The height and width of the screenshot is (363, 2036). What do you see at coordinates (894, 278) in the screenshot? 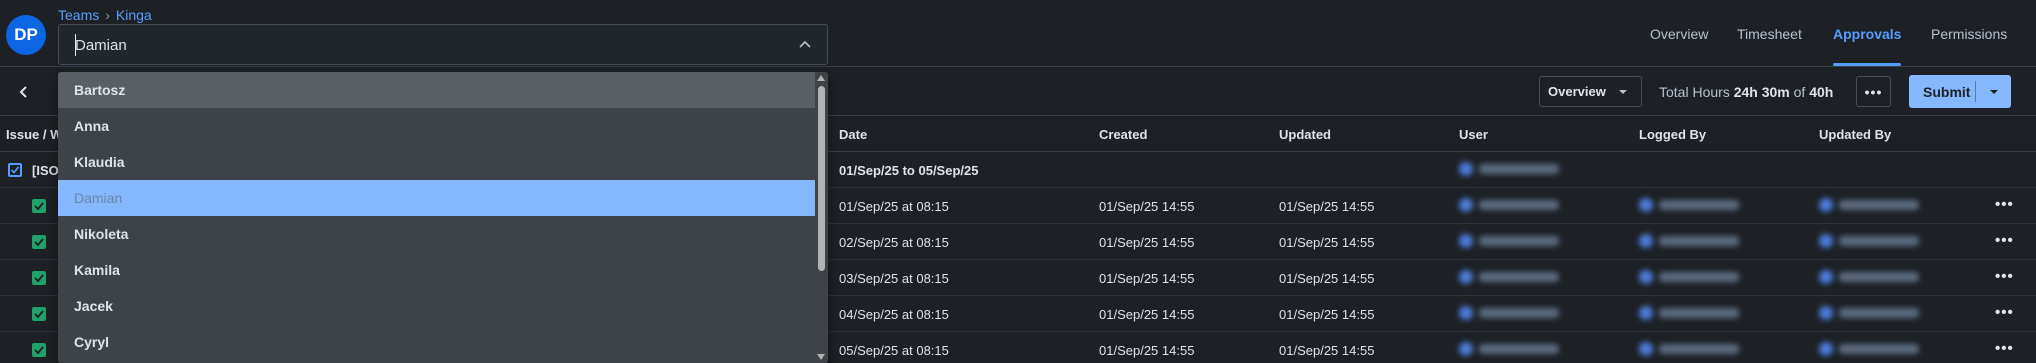
I see `row-date: 03/Sep/25 at 08:15` at bounding box center [894, 278].